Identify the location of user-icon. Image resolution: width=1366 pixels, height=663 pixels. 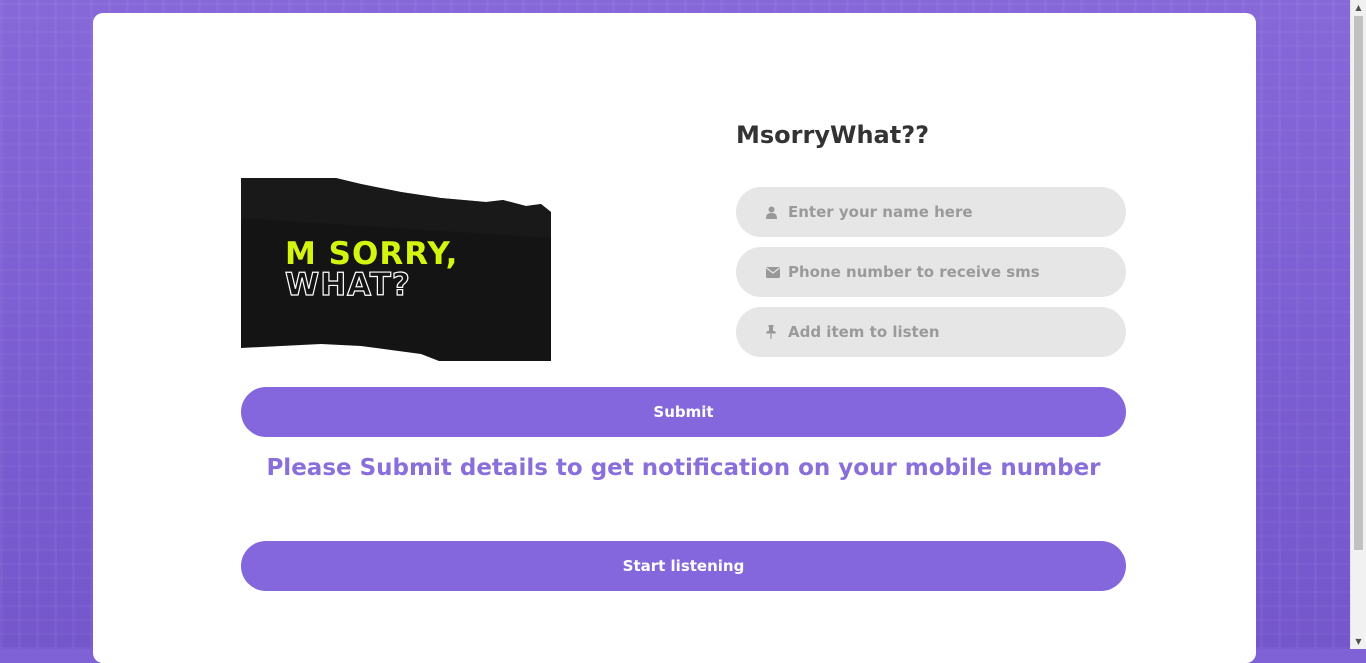
(771, 212).